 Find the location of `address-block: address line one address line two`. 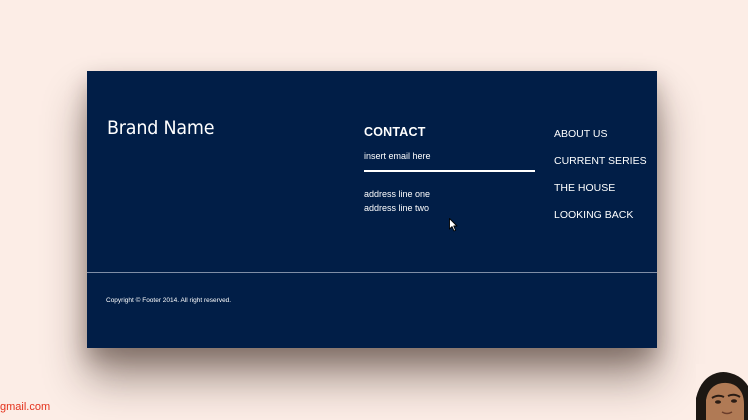

address-block: address line one address line two is located at coordinates (449, 201).